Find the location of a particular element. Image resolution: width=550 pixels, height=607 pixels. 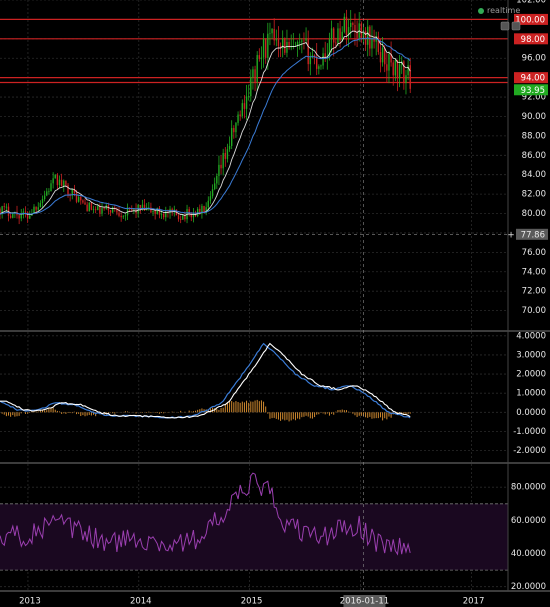

macd-tick-label: 3.0000 is located at coordinates (531, 355).